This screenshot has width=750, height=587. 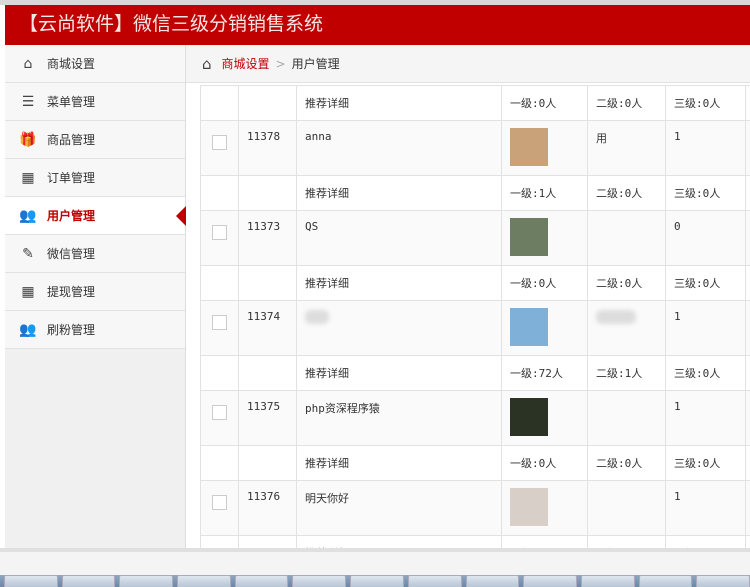 What do you see at coordinates (626, 373) in the screenshot?
I see `level-count: 二级:1人` at bounding box center [626, 373].